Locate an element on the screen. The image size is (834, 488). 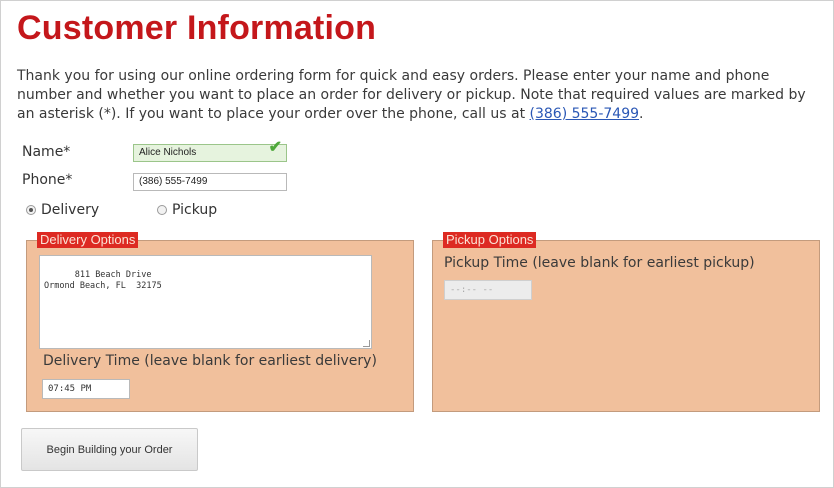
delivery-radio-option: Delivery is located at coordinates (62, 210).